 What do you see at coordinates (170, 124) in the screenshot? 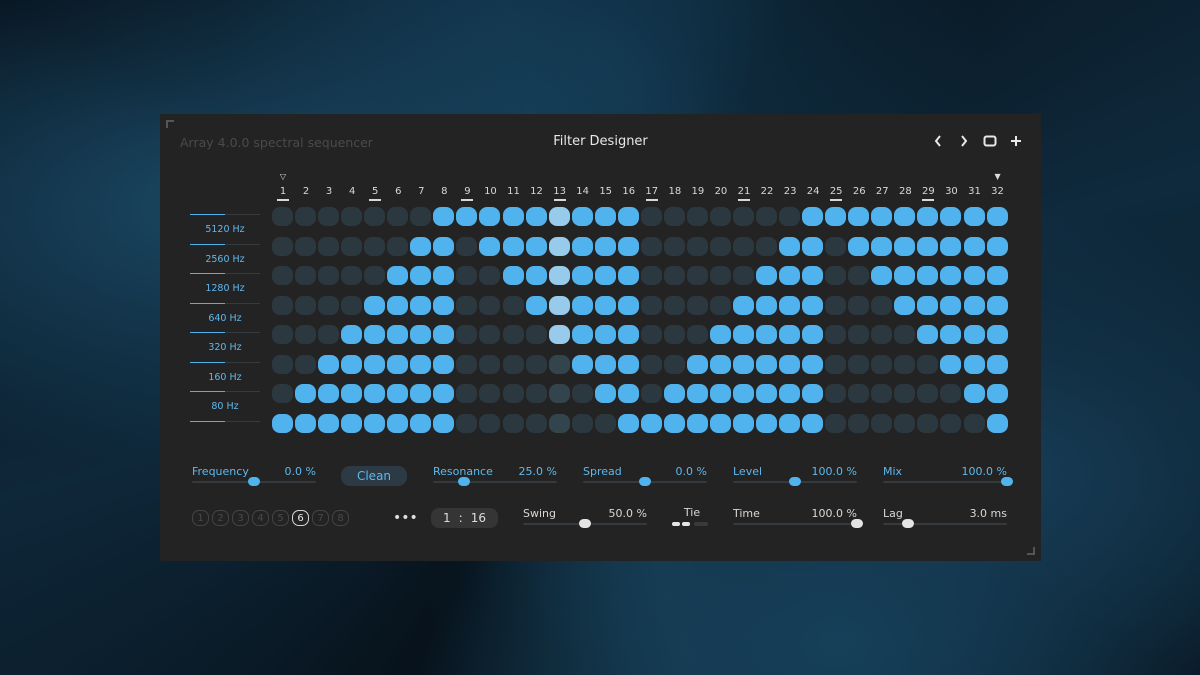
I see `resize-corner-top-left` at bounding box center [170, 124].